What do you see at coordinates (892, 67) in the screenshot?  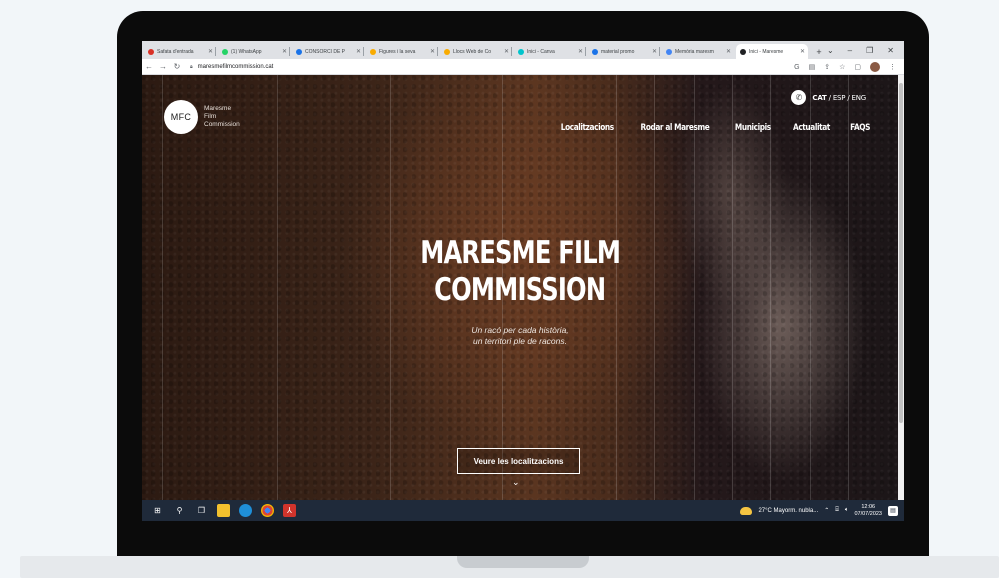 I see `menu-kebab-icon: ⋮` at bounding box center [892, 67].